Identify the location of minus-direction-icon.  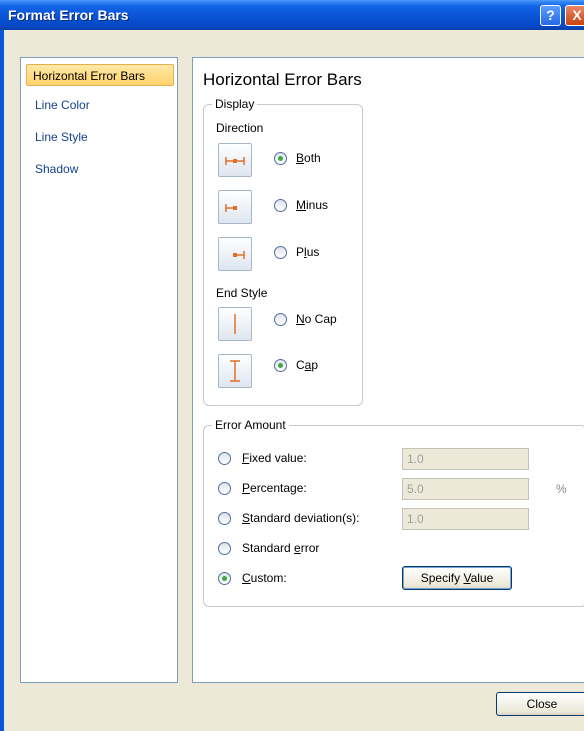
(235, 207).